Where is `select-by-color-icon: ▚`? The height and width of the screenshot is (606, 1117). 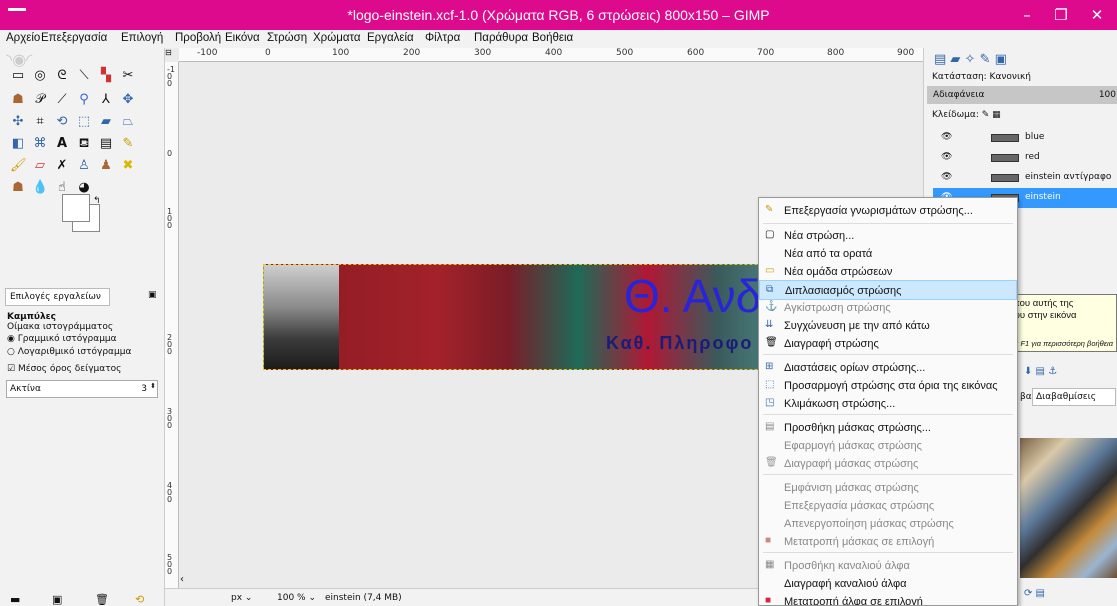 select-by-color-icon: ▚ is located at coordinates (106, 76).